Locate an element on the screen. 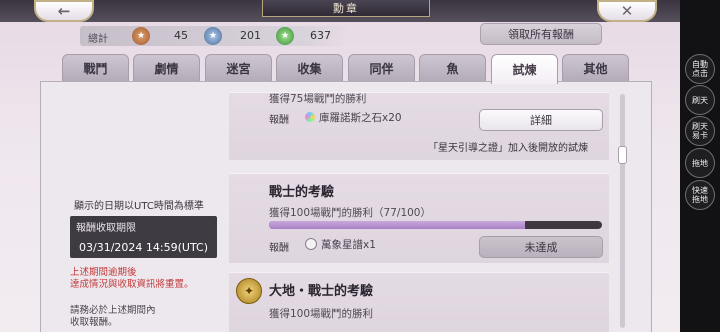 This screenshot has width=720, height=332. tab-fish: 魚 is located at coordinates (452, 68).